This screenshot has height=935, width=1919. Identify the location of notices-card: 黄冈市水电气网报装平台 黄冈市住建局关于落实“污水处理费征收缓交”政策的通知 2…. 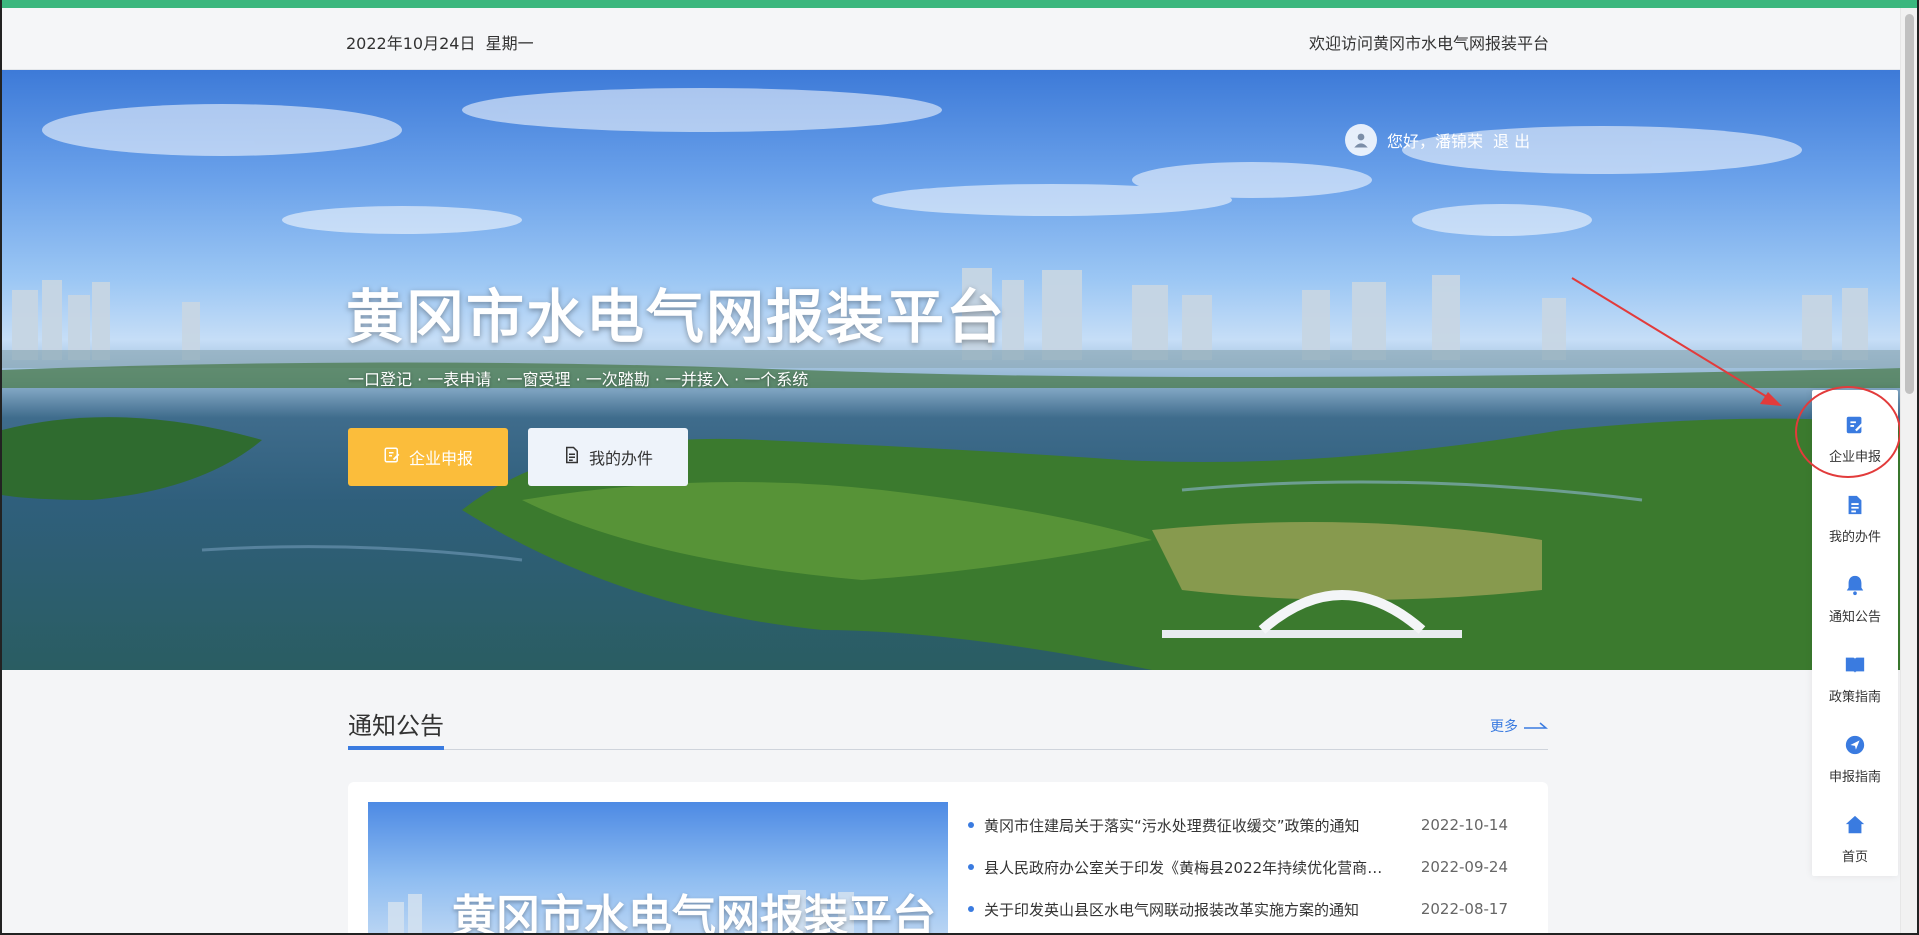
(948, 858).